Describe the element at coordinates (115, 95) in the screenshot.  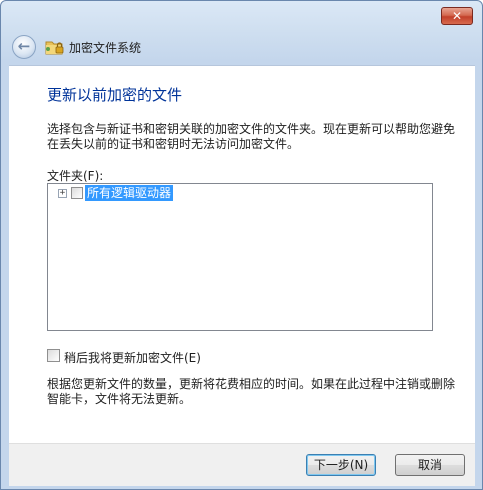
I see `page-title: 更新以前加密的文件` at that location.